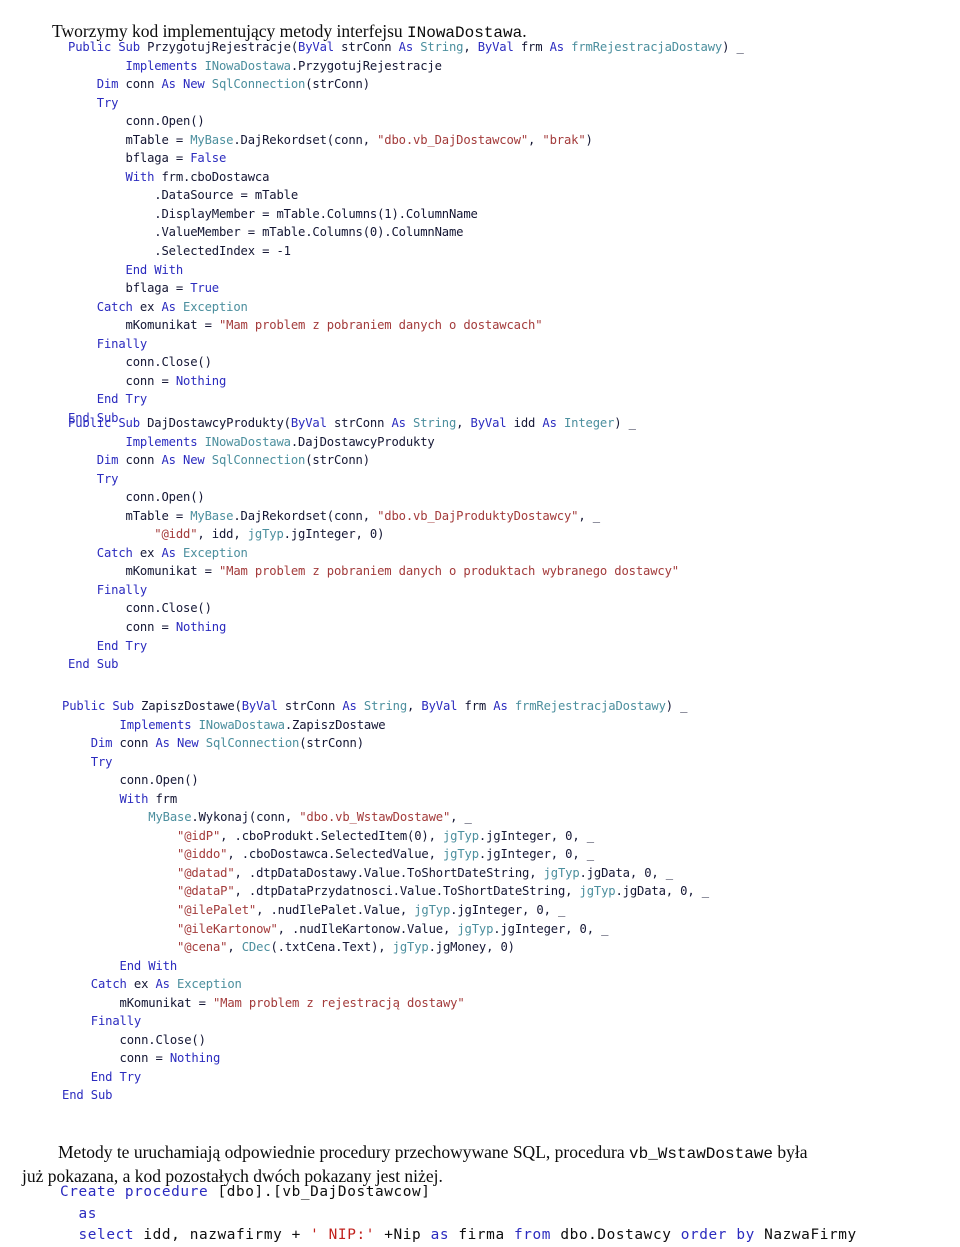  Describe the element at coordinates (406, 195) in the screenshot. I see `code-line: .DataSource = mTable` at that location.